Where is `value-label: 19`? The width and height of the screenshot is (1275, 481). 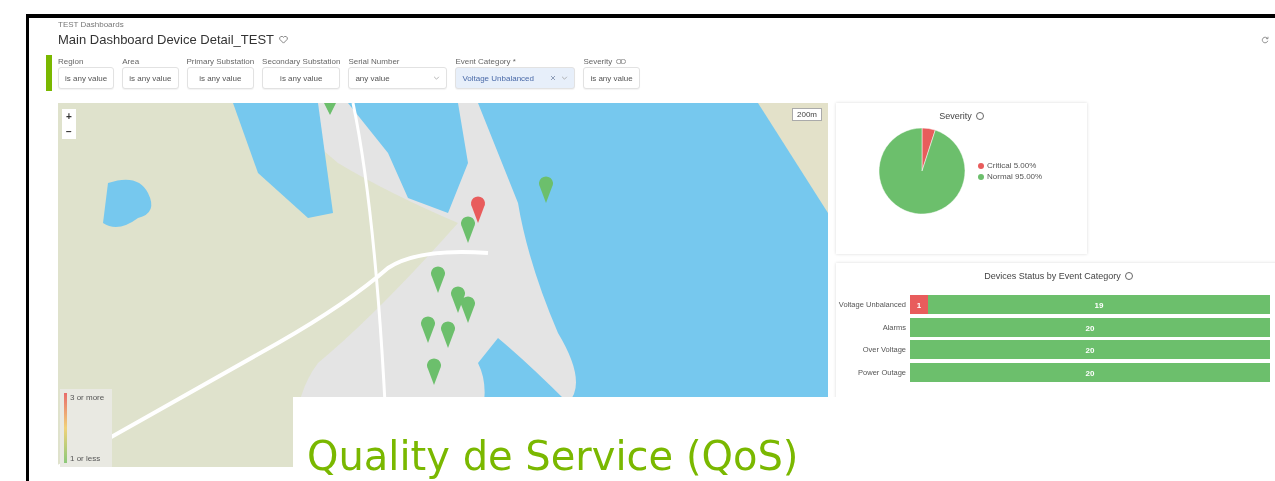
value-label: 19 is located at coordinates (1099, 305).